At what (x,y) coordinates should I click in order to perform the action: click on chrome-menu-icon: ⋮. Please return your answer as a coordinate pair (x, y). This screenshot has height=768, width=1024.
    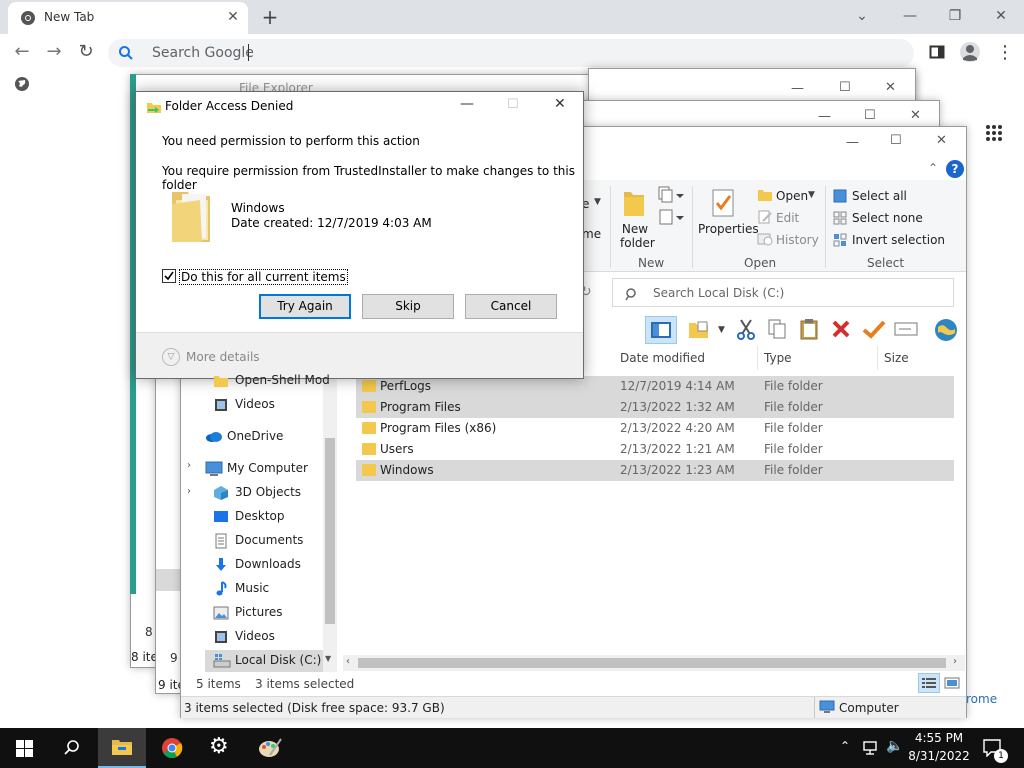
    Looking at the image, I should click on (1005, 52).